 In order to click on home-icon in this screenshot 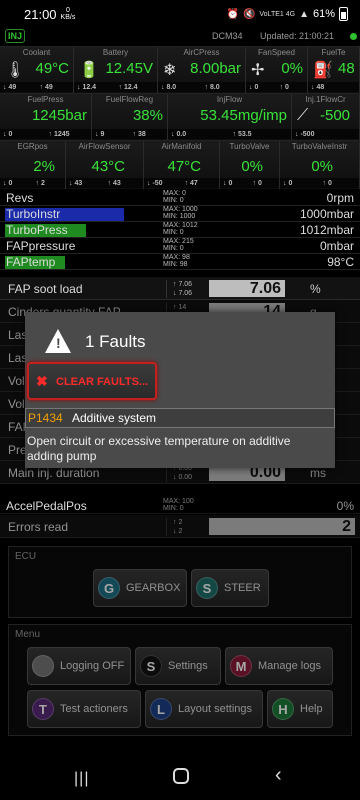, I will do `click(181, 776)`.